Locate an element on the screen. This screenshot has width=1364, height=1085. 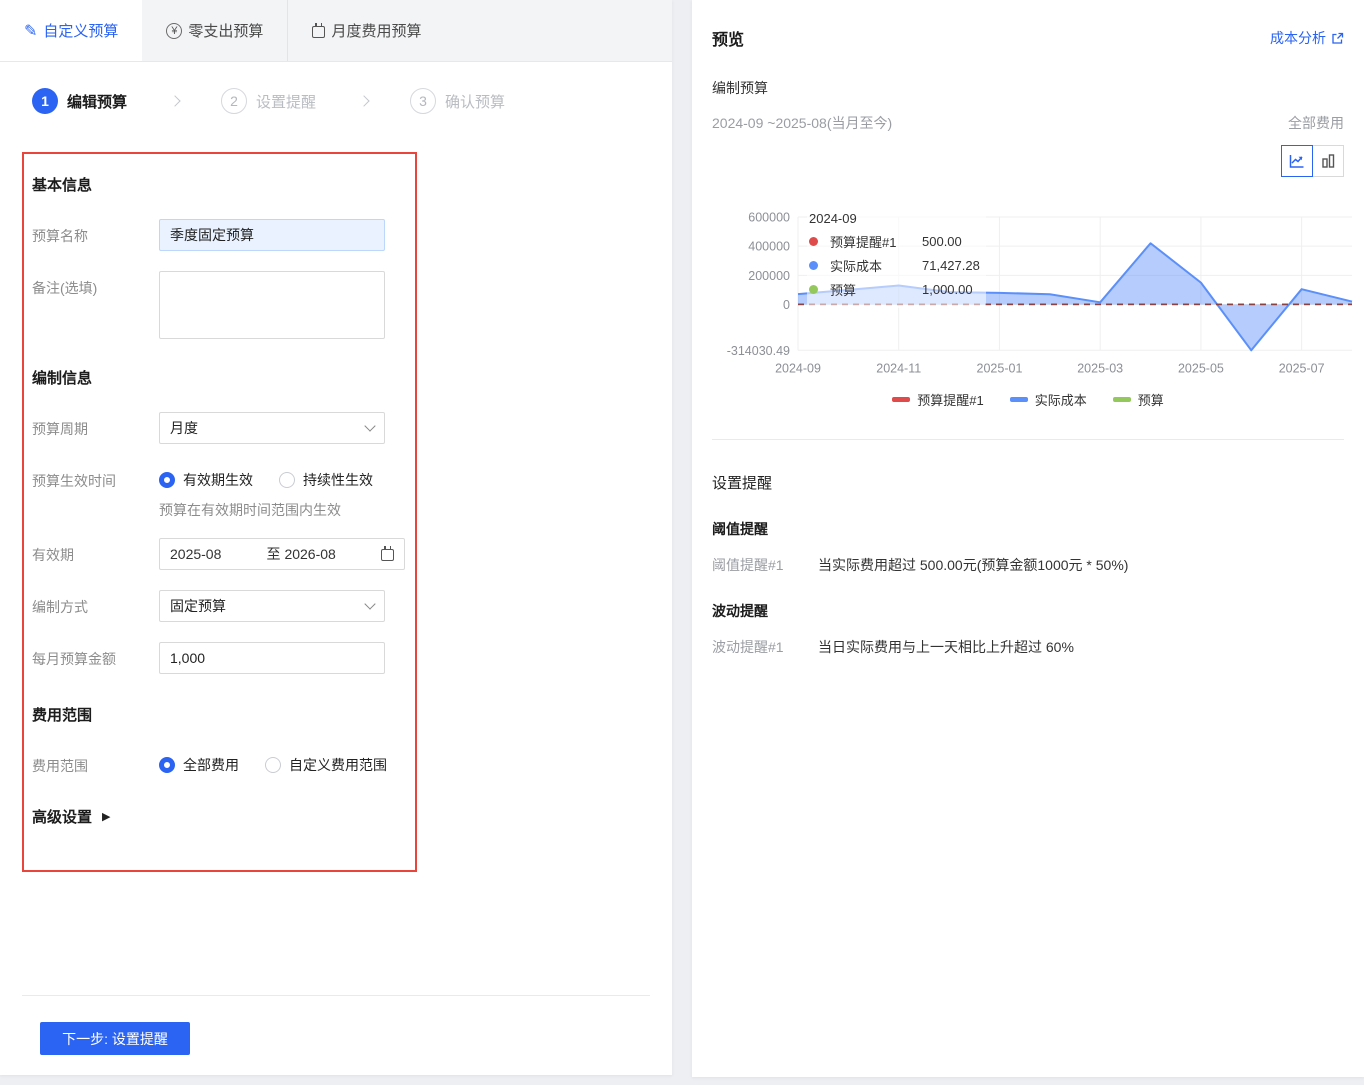
pencil-icon: ✎ is located at coordinates (31, 31).